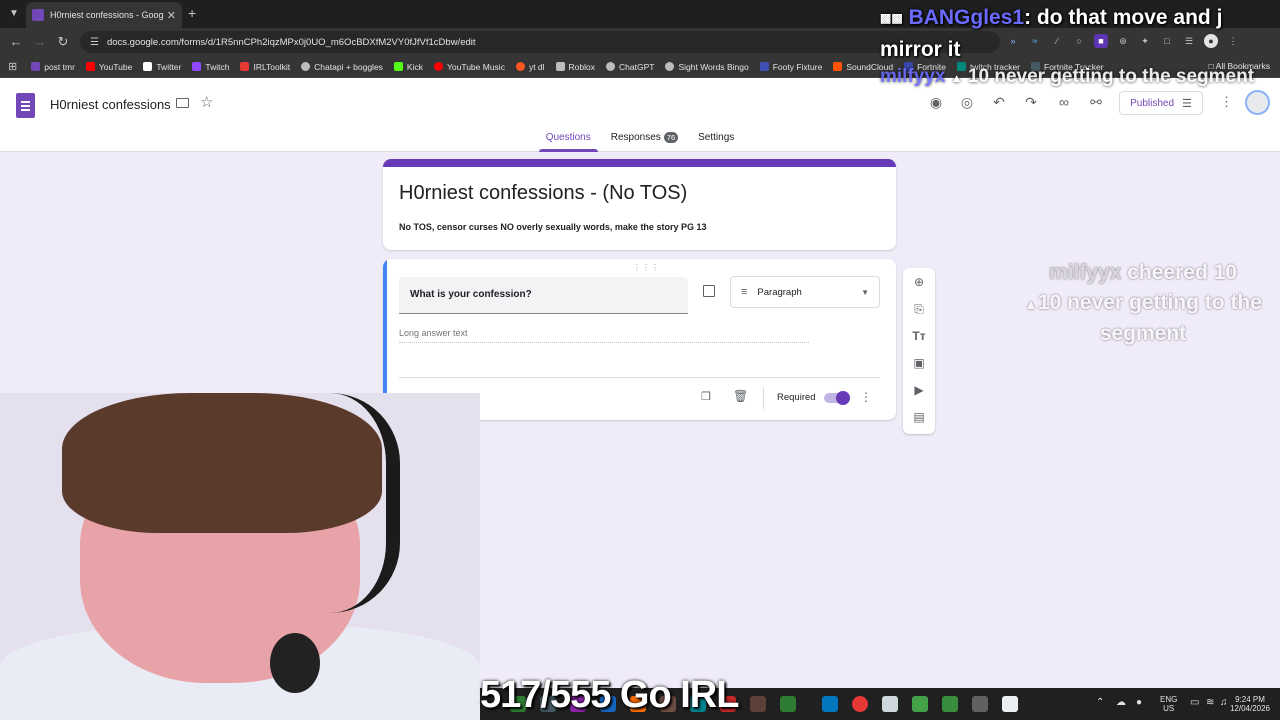 The image size is (1280, 720). What do you see at coordinates (560, 66) in the screenshot?
I see `roblox-icon` at bounding box center [560, 66].